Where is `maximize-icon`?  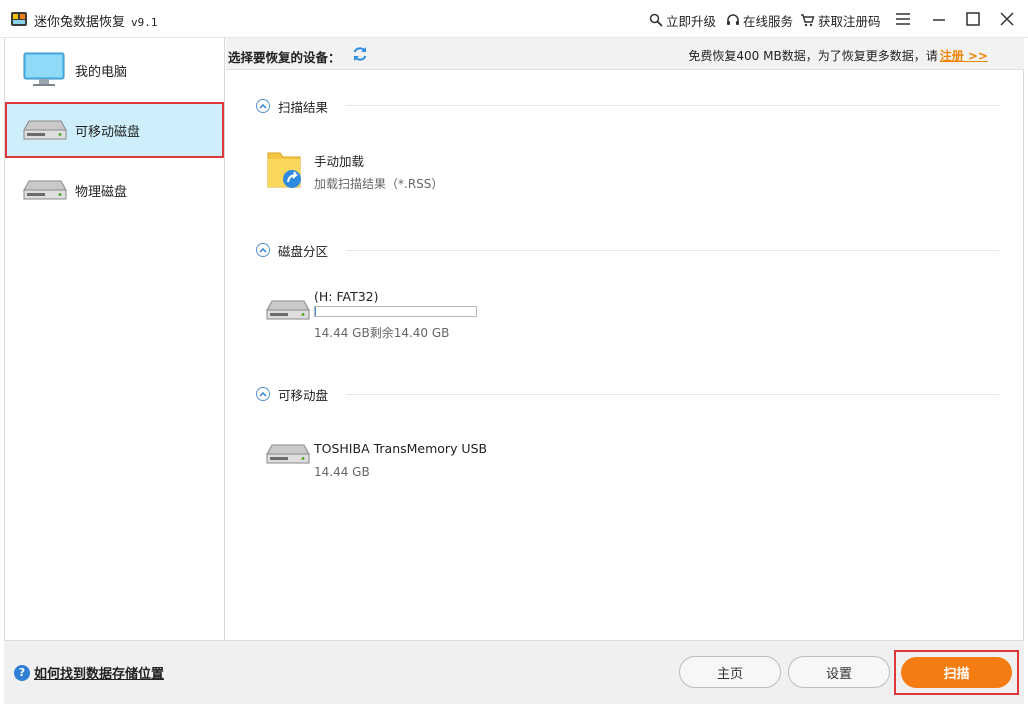
maximize-icon is located at coordinates (973, 19).